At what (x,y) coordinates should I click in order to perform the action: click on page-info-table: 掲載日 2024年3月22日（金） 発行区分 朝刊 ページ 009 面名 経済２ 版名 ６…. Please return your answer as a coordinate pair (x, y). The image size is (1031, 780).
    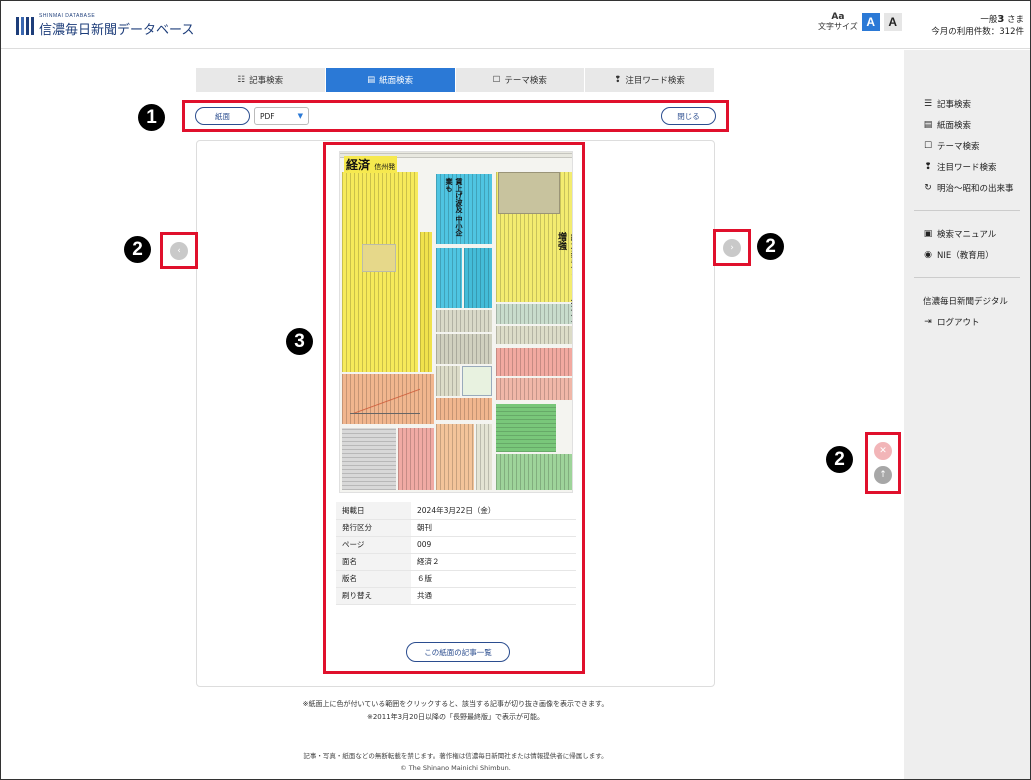
    Looking at the image, I should click on (456, 553).